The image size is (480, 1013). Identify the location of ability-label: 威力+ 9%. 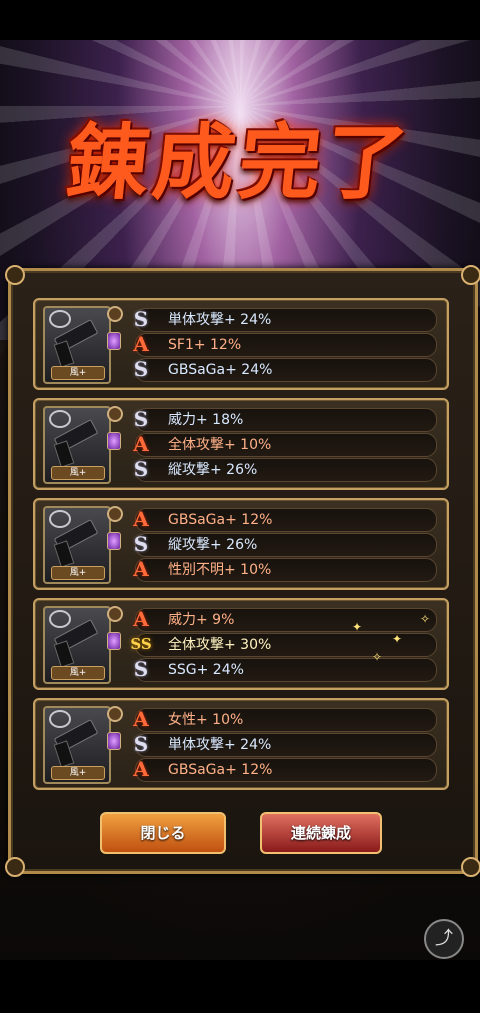
(201, 620).